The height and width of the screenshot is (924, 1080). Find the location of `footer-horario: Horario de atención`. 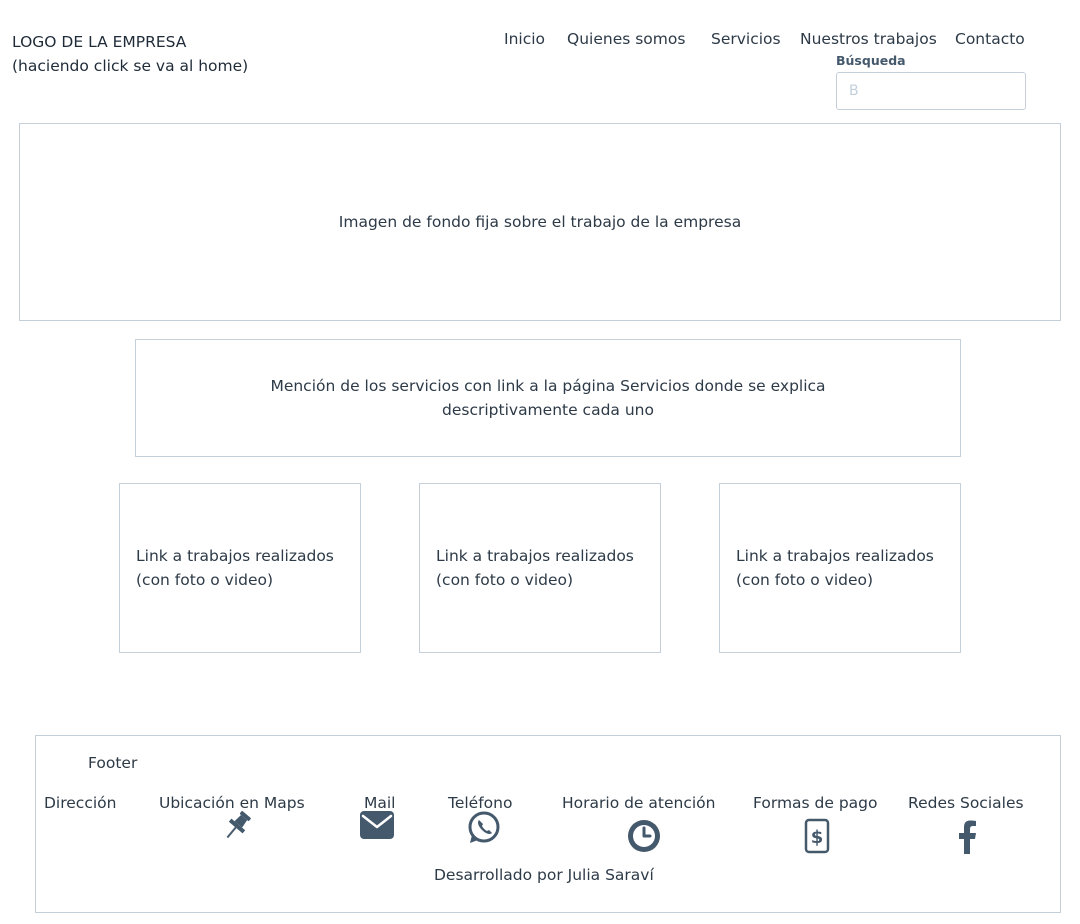

footer-horario: Horario de atención is located at coordinates (639, 803).